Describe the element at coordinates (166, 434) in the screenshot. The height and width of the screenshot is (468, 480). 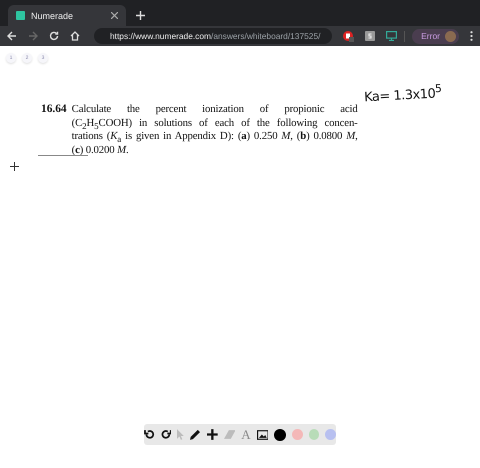
I see `redo-icon` at that location.